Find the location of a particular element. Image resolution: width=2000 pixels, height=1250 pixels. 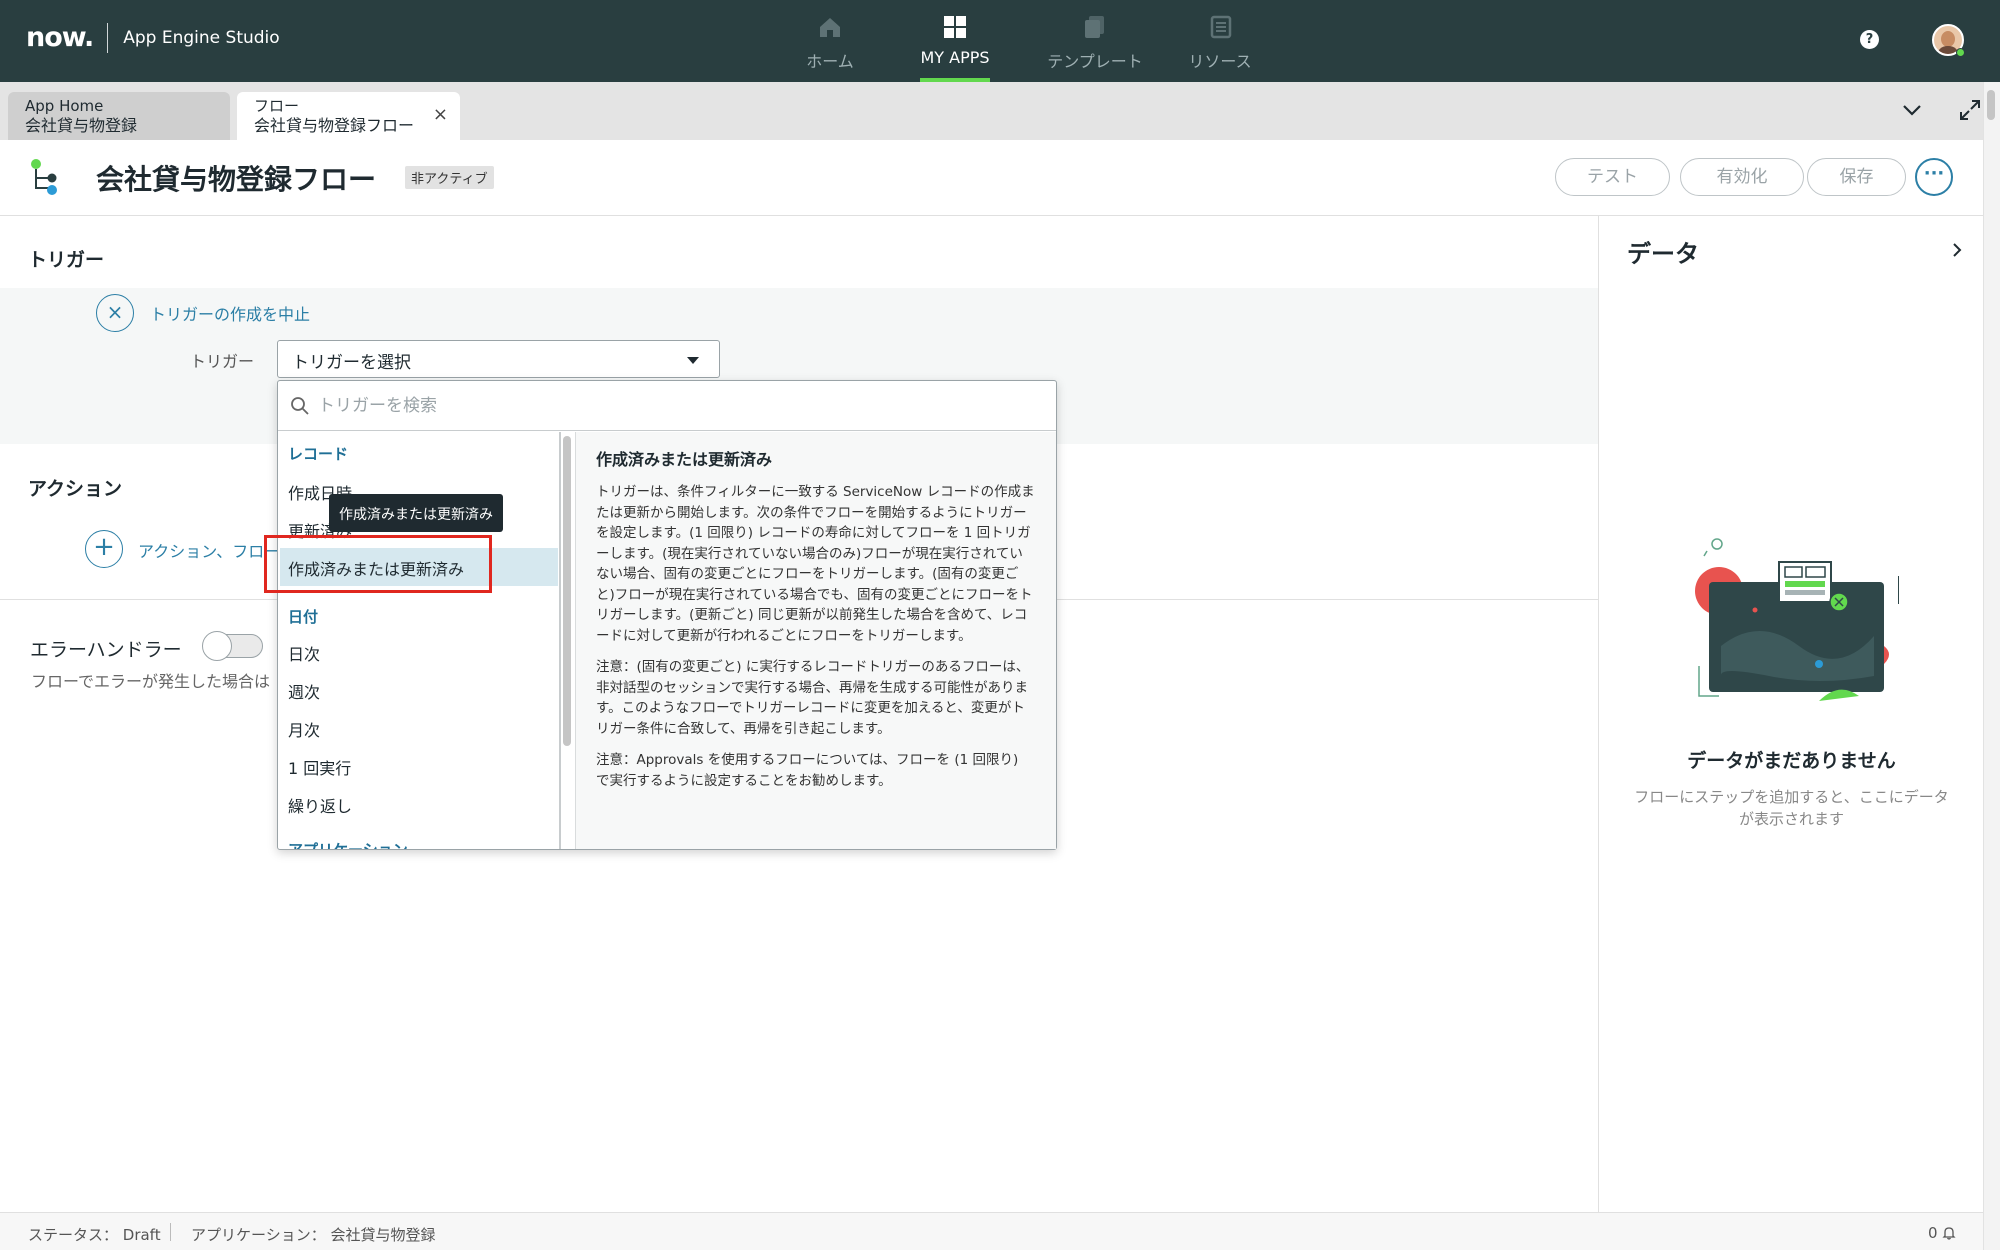

nav-item-home-label: ホーム is located at coordinates (830, 61).